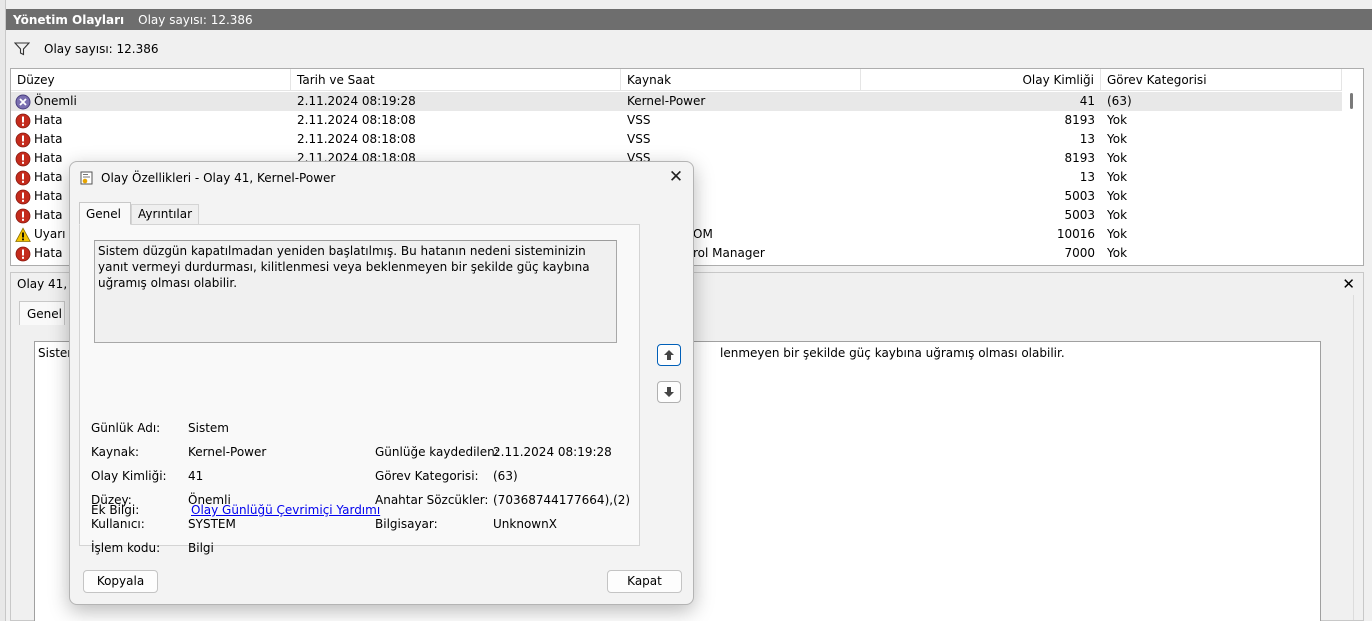 The image size is (1372, 621). I want to click on keywords-label: Anahtar Sözcükler:, so click(432, 500).